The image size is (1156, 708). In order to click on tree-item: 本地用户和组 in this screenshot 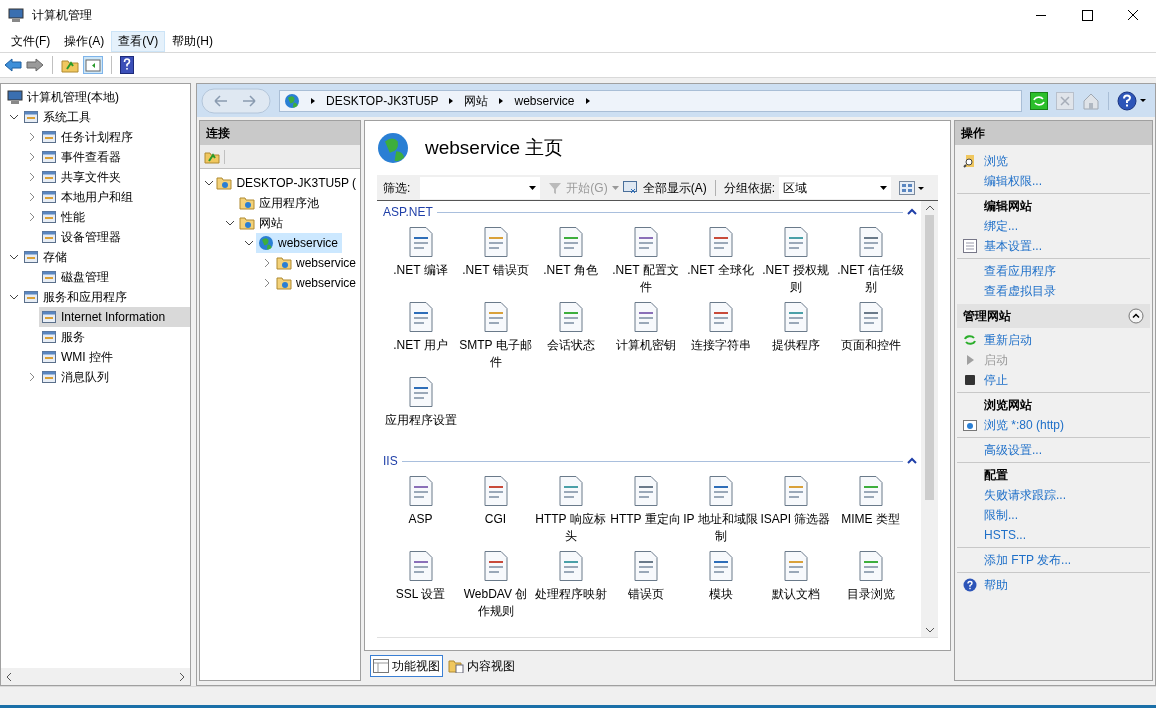, I will do `click(114, 197)`.